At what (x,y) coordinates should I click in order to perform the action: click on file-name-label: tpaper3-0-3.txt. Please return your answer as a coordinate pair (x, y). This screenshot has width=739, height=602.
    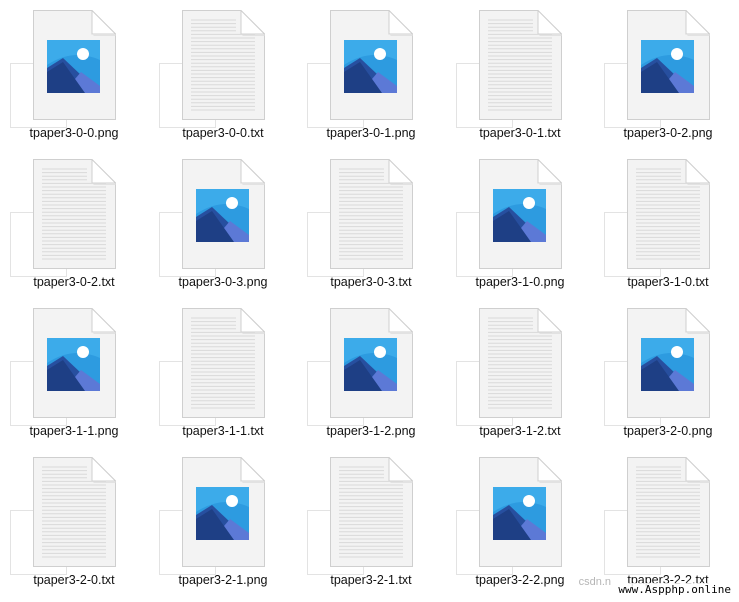
    Looking at the image, I should click on (371, 282).